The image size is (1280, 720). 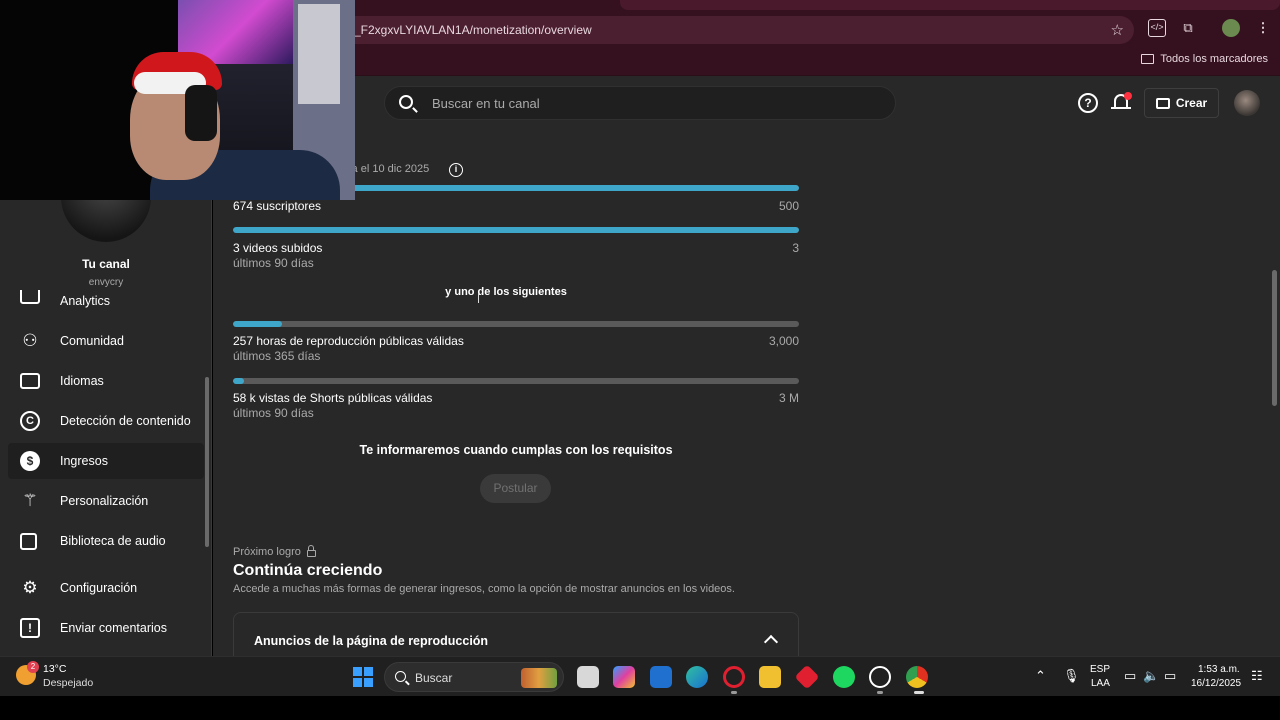 I want to click on spotify-icon, so click(x=844, y=677).